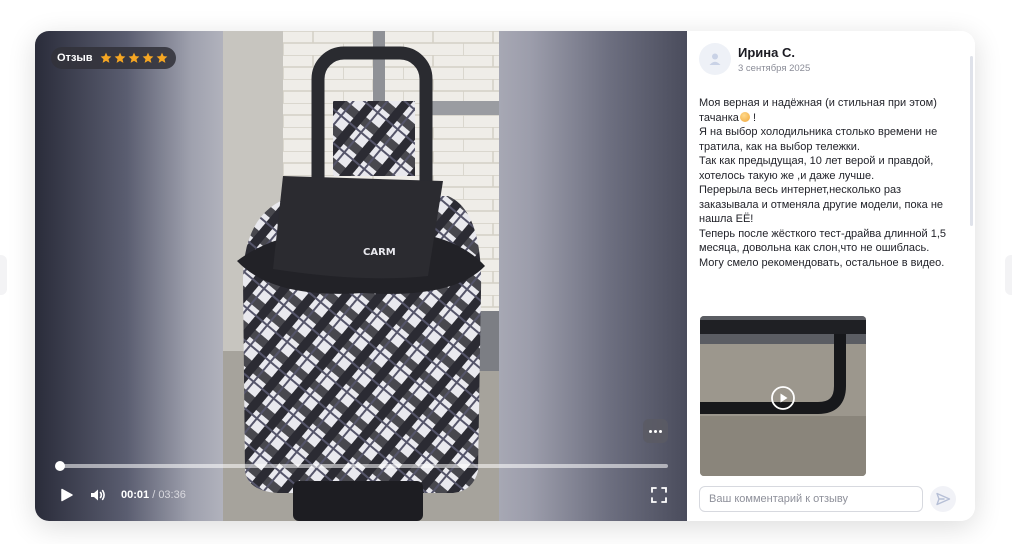 This screenshot has width=1012, height=544. Describe the element at coordinates (60, 466) in the screenshot. I see `progress-handle` at that location.